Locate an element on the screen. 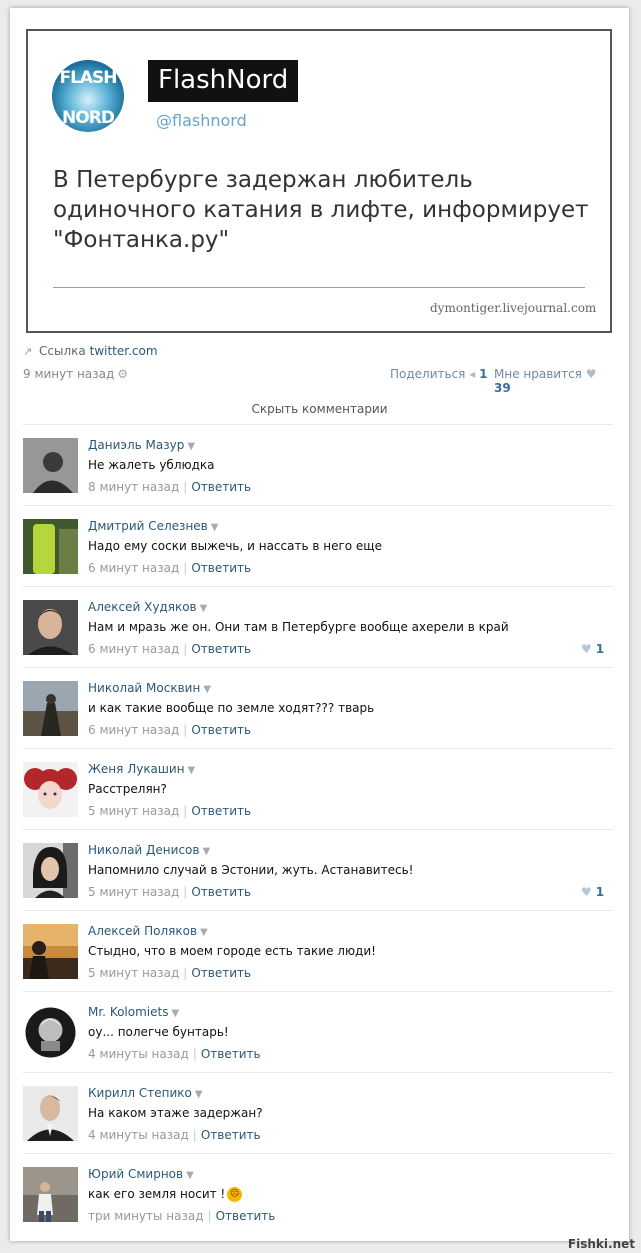 The image size is (641, 1253). comment-author-name: Кирилл Степико is located at coordinates (140, 1093).